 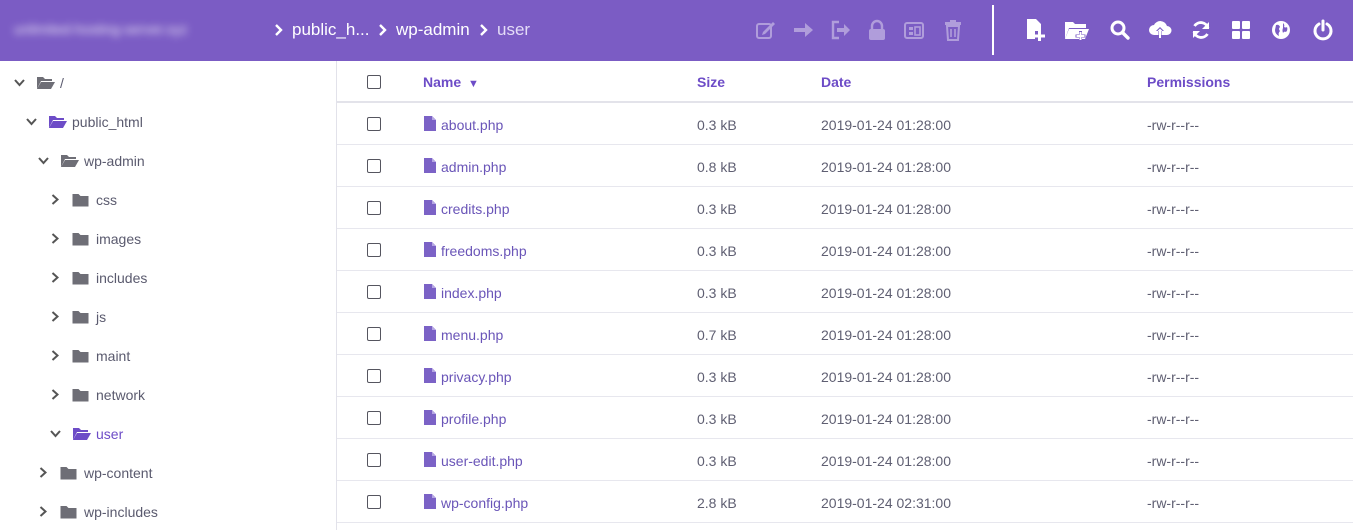 What do you see at coordinates (711, 82) in the screenshot?
I see `column-header-size: Size` at bounding box center [711, 82].